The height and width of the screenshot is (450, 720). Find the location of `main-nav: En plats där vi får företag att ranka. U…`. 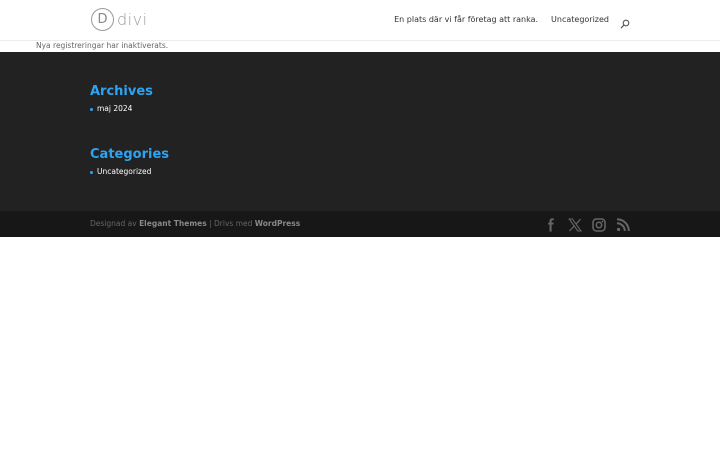

main-nav: En plats där vi får företag att ranka. U… is located at coordinates (505, 21).